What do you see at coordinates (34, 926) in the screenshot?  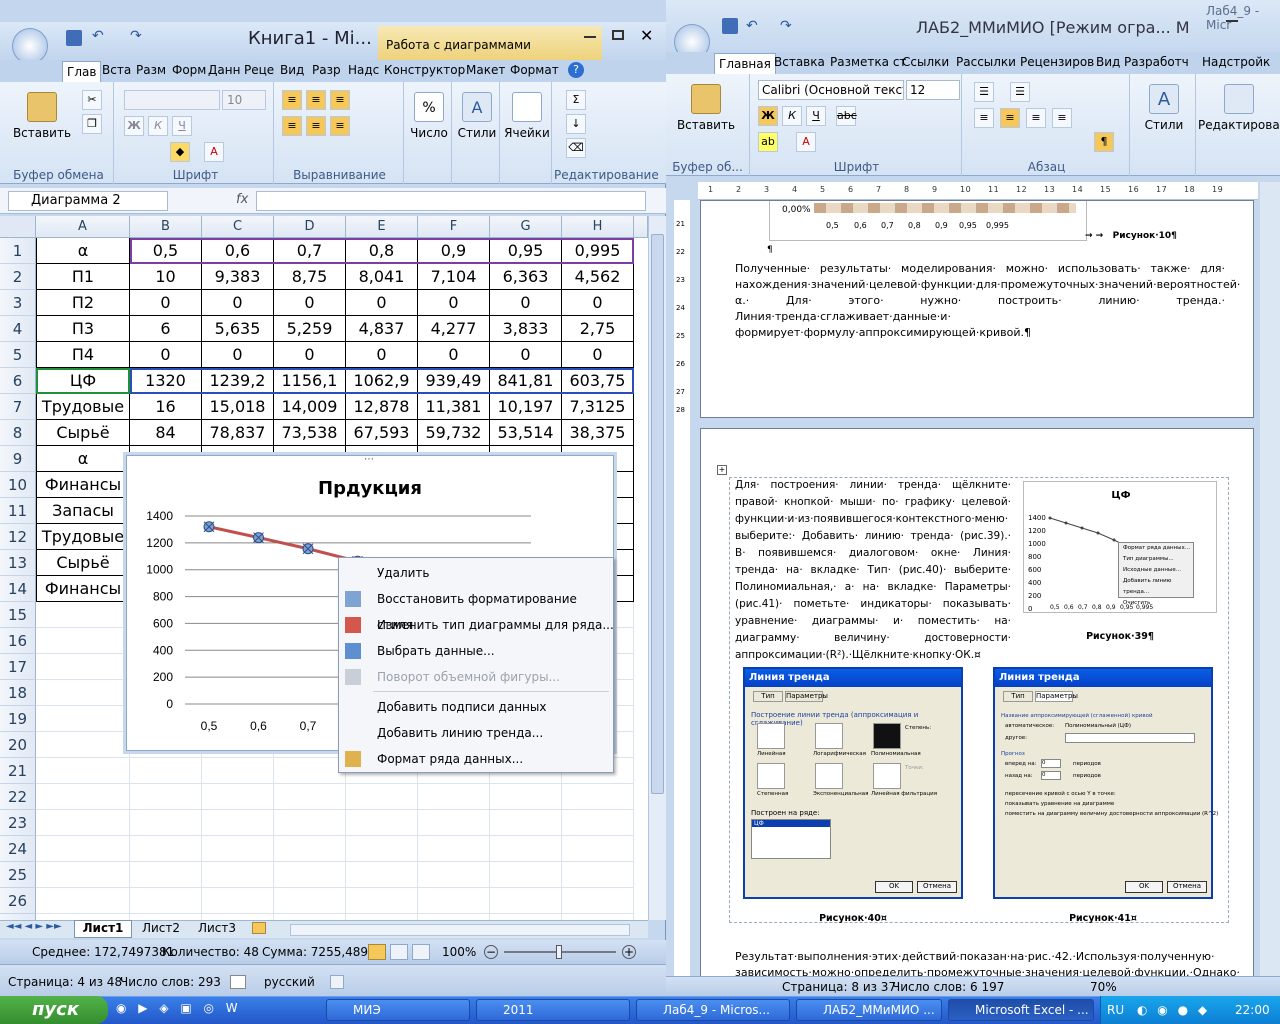 I see `sheet-nav-icon: ◄◄ ◄ ► ►►` at bounding box center [34, 926].